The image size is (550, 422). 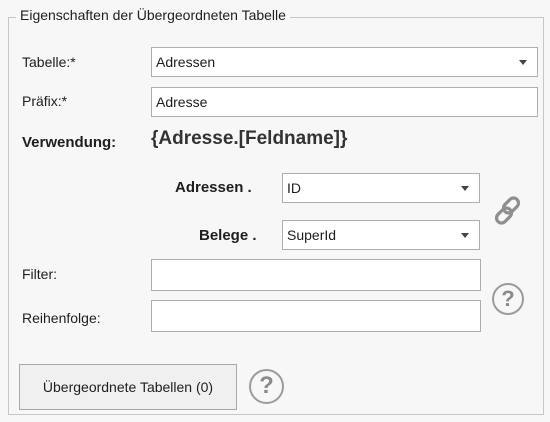 What do you see at coordinates (509, 211) in the screenshot?
I see `chain-link-icon` at bounding box center [509, 211].